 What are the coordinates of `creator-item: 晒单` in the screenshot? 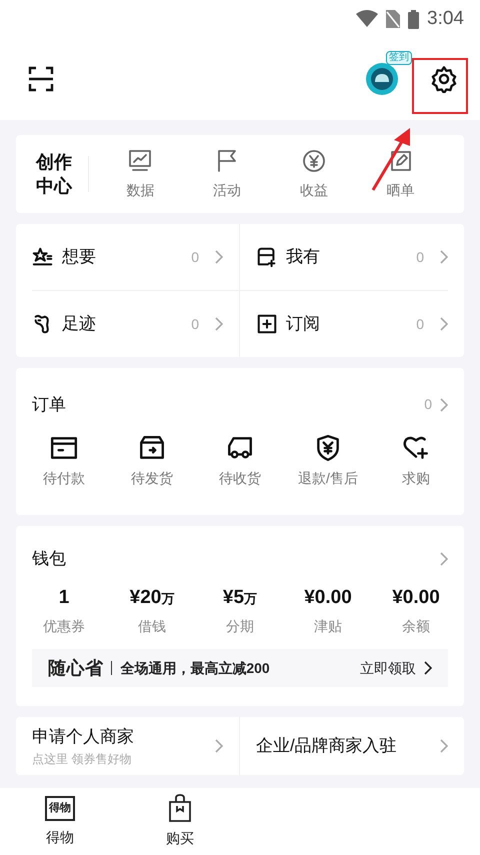 It's located at (400, 174).